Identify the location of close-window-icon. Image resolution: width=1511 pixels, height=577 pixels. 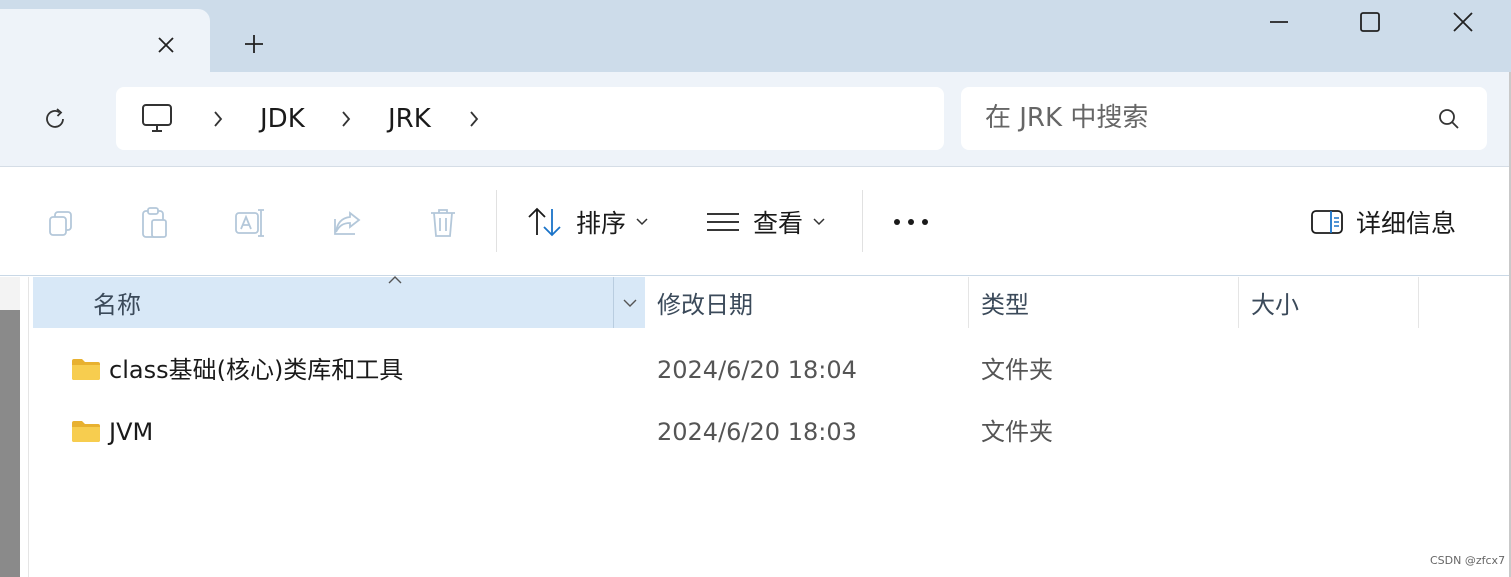
(1463, 22).